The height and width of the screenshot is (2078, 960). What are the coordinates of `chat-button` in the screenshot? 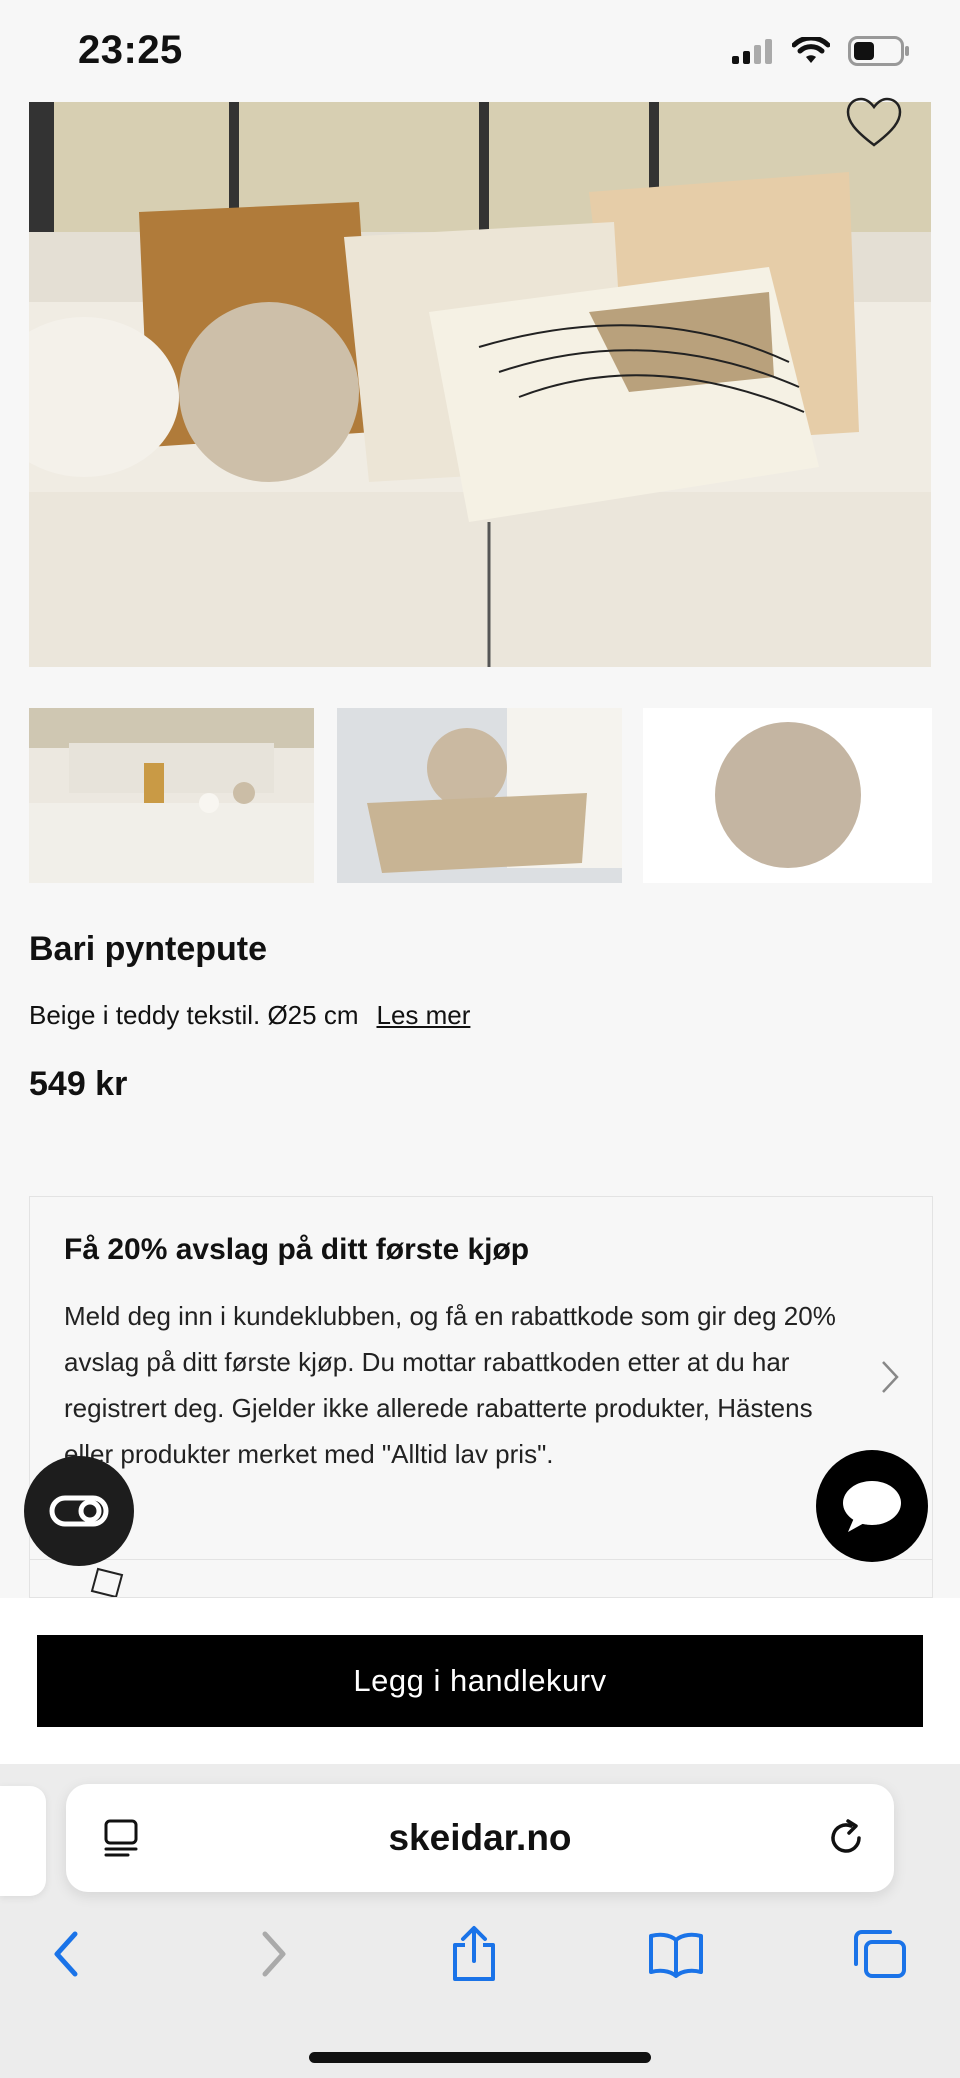 It's located at (872, 1506).